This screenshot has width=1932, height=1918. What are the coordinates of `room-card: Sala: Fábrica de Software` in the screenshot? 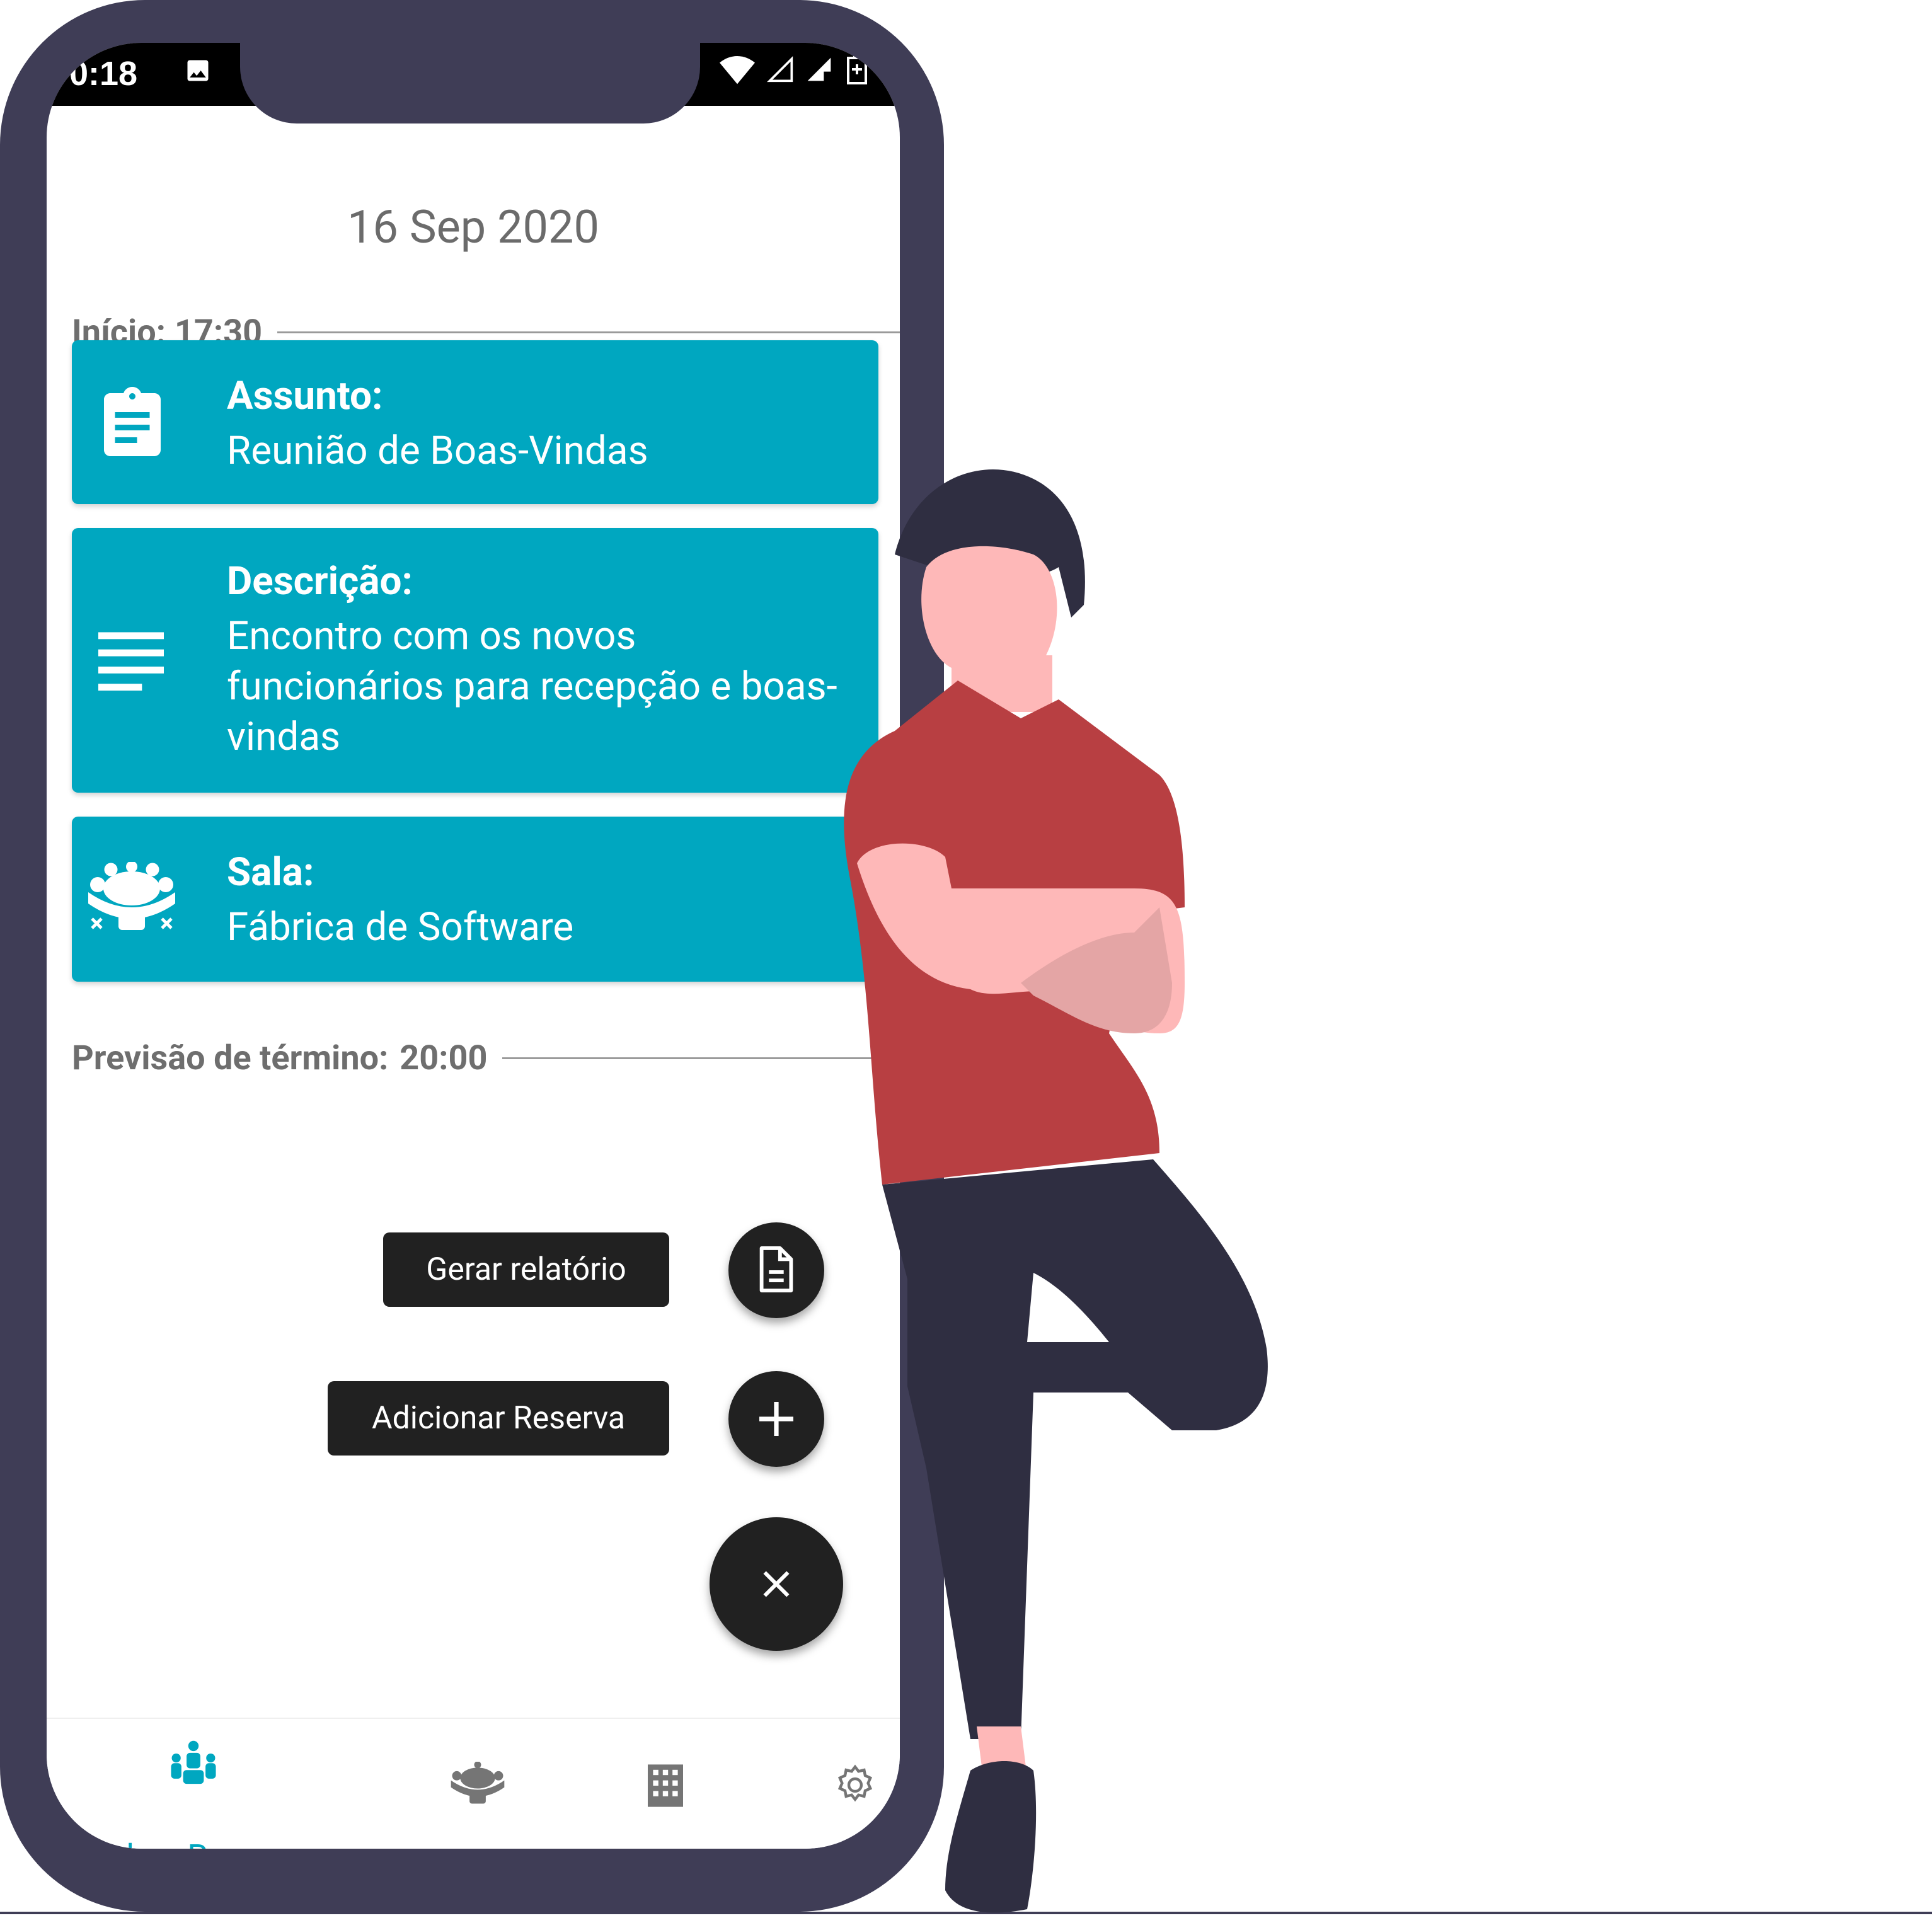 It's located at (475, 899).